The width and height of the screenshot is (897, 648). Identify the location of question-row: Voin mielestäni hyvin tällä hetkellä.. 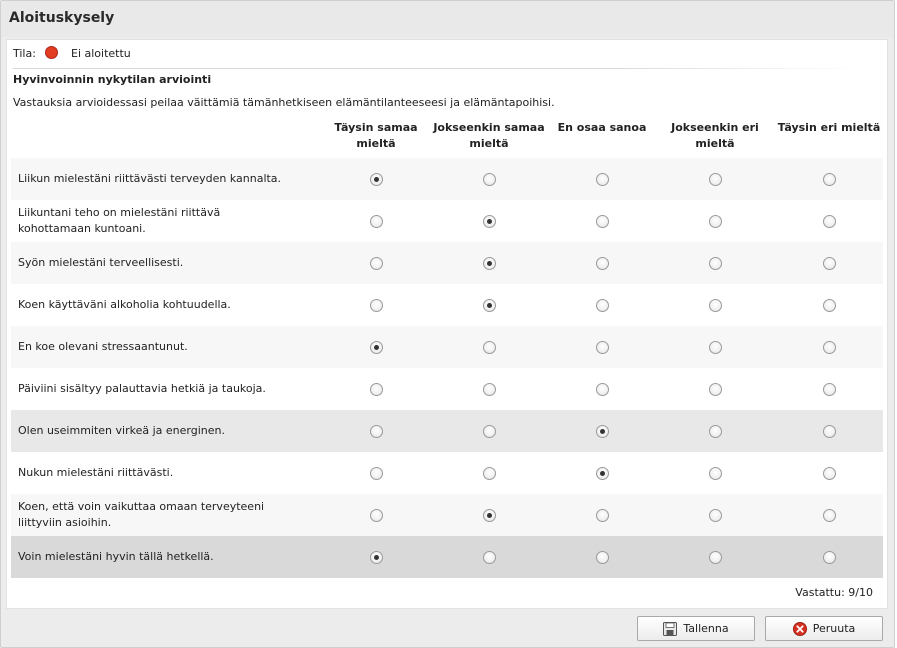
(447, 557).